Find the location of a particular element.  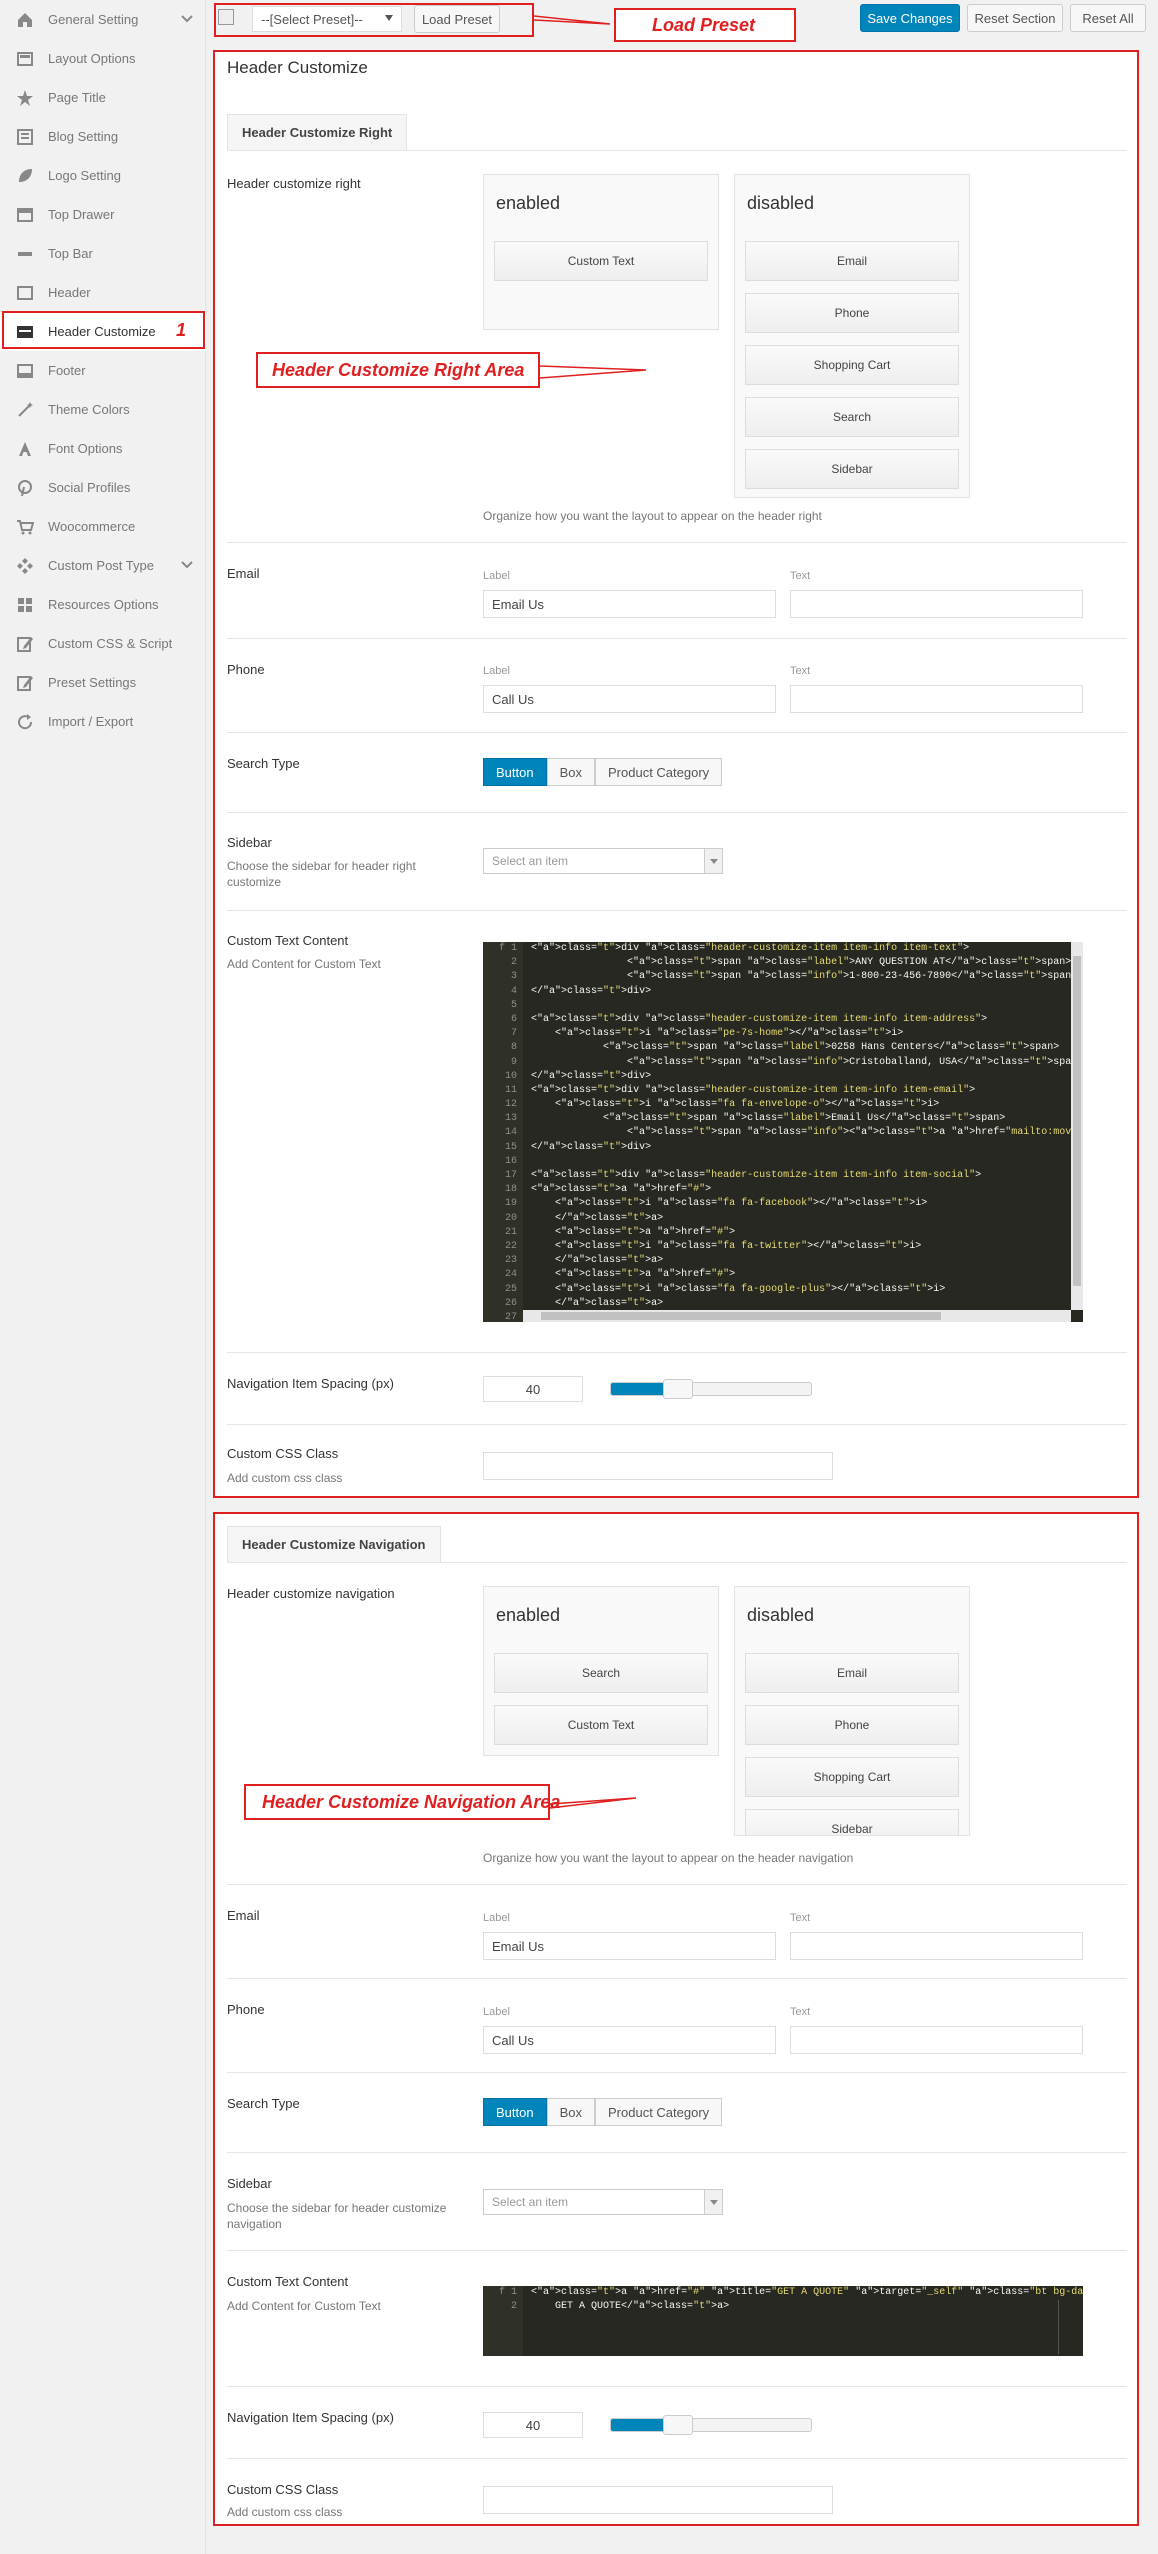

sidebar-item-label: Resources Options is located at coordinates (103, 604).